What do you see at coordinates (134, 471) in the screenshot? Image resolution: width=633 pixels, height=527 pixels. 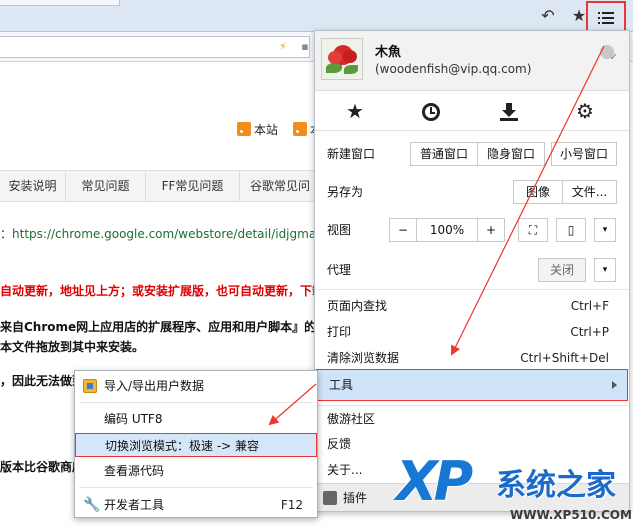 I see `submenu-item-label: 查看源代码` at bounding box center [134, 471].